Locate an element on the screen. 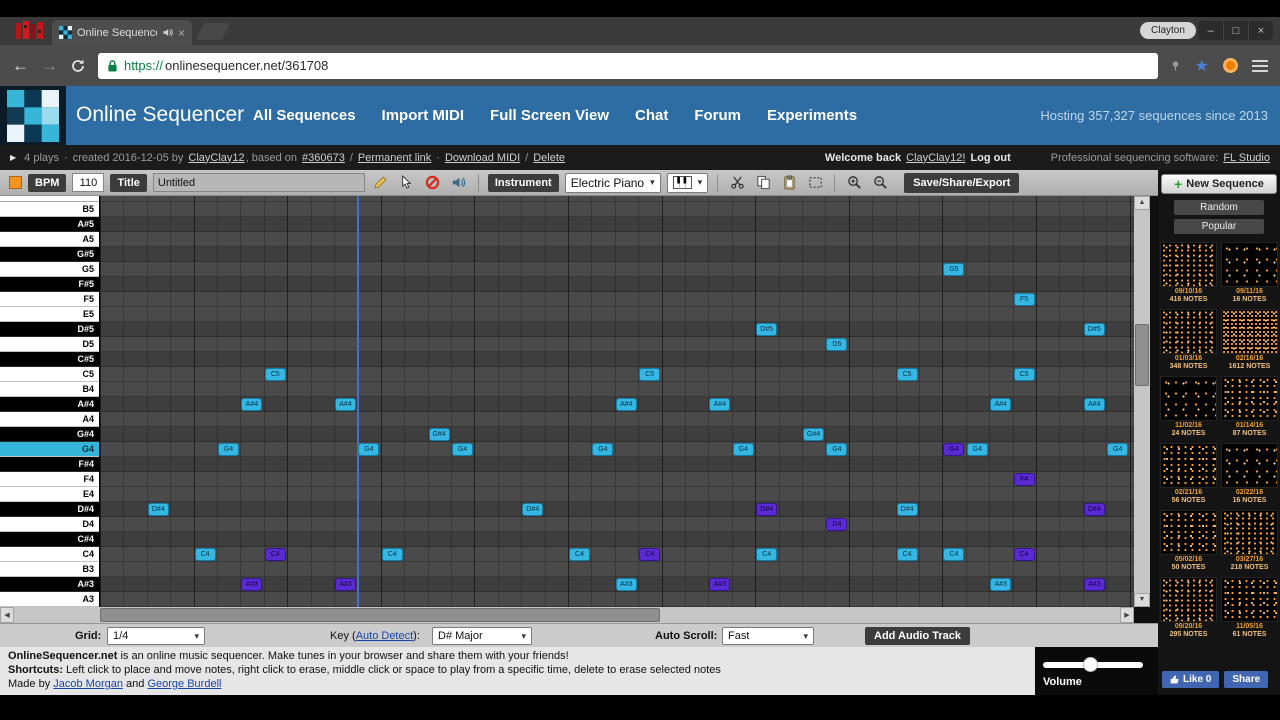 The width and height of the screenshot is (1280, 720). horizontal-scrollbar-thumb is located at coordinates (380, 615).